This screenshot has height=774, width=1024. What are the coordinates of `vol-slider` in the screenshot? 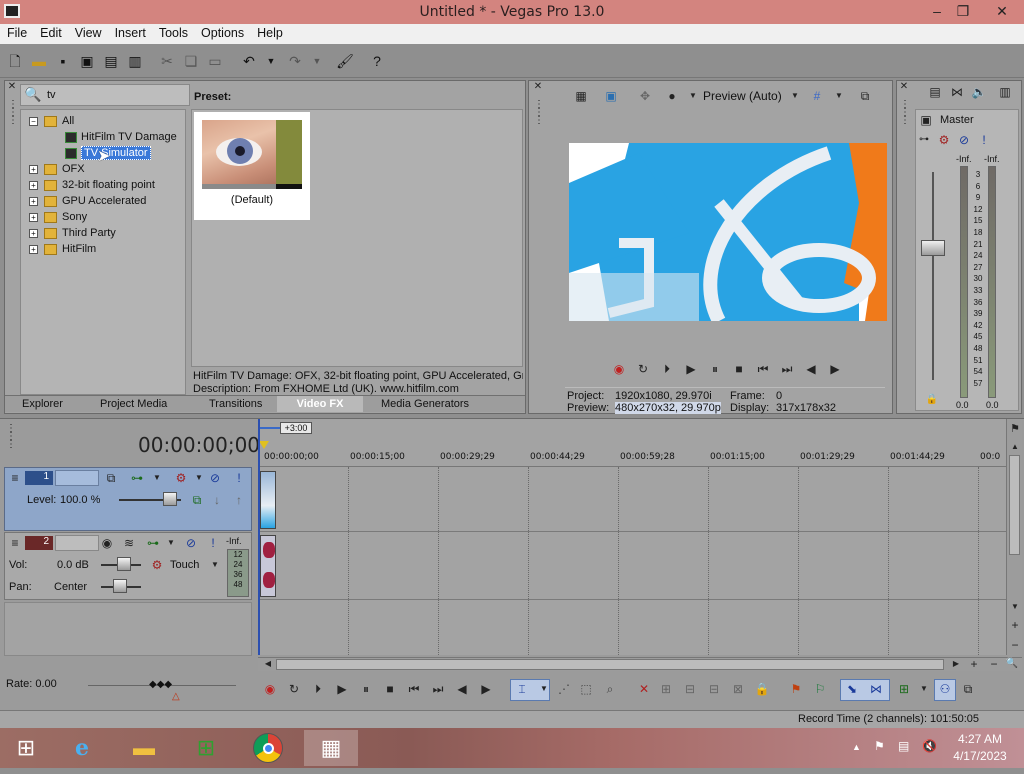 It's located at (124, 564).